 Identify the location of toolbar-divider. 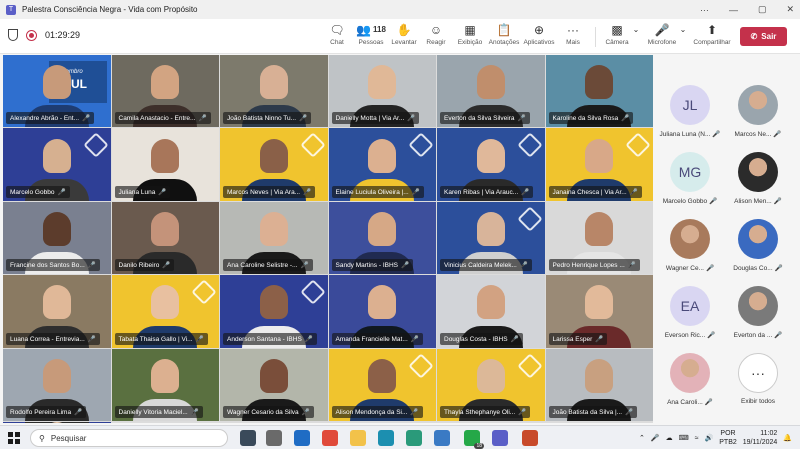
(595, 37).